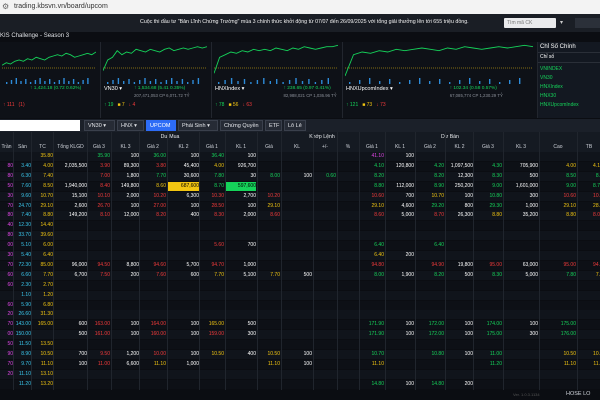 This screenshot has width=600, height=400. Describe the element at coordinates (61, 7) in the screenshot. I see `address-url: trading.kbsvn.vn/board/upcom` at that location.